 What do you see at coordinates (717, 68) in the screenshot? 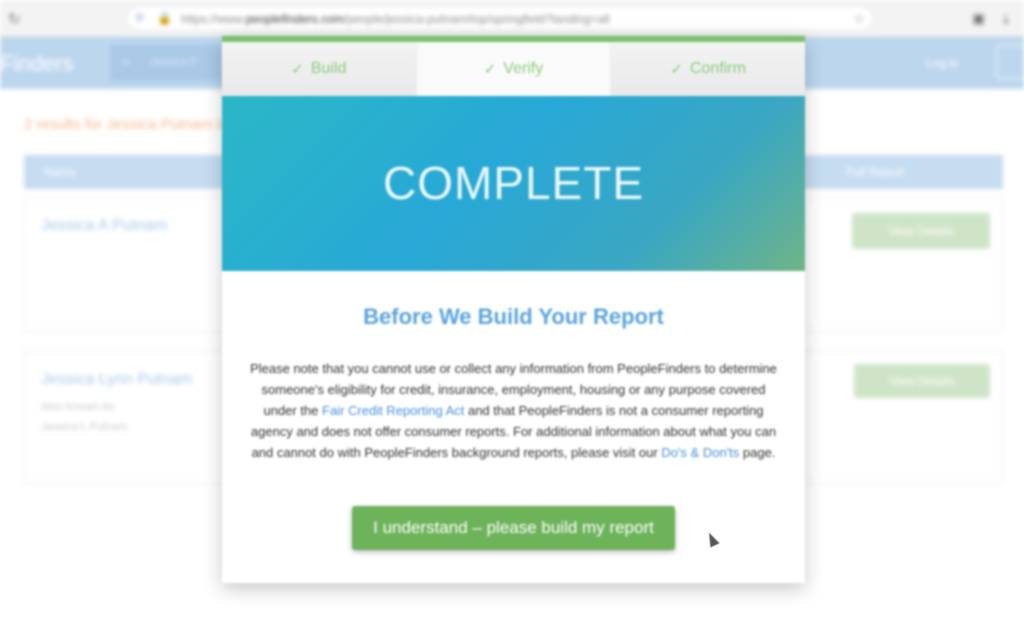
I see `step-label: Confirm` at bounding box center [717, 68].